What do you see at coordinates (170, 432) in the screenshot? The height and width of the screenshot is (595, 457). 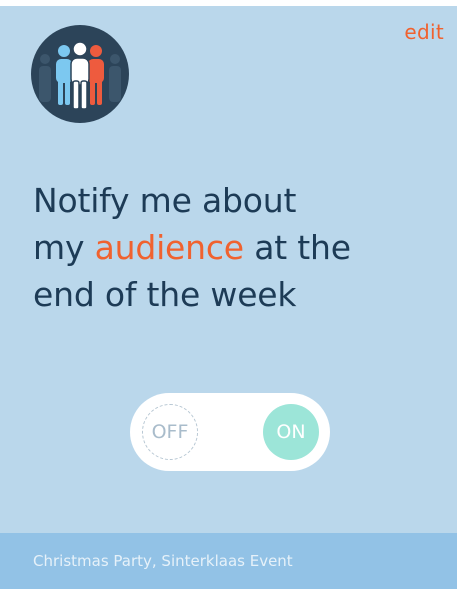 I see `toggle-off-option: OFF` at bounding box center [170, 432].